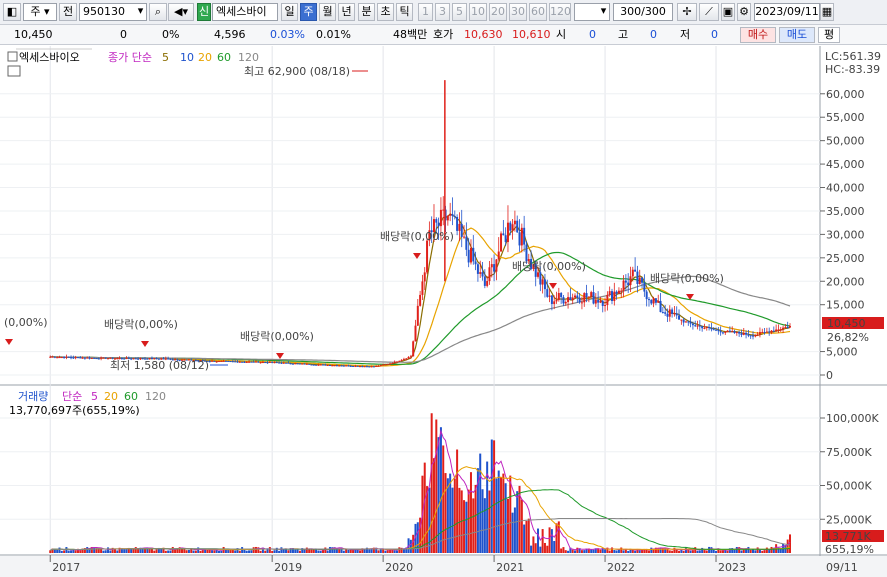 This screenshot has width=887, height=577. I want to click on interval-60: 60, so click(538, 12).